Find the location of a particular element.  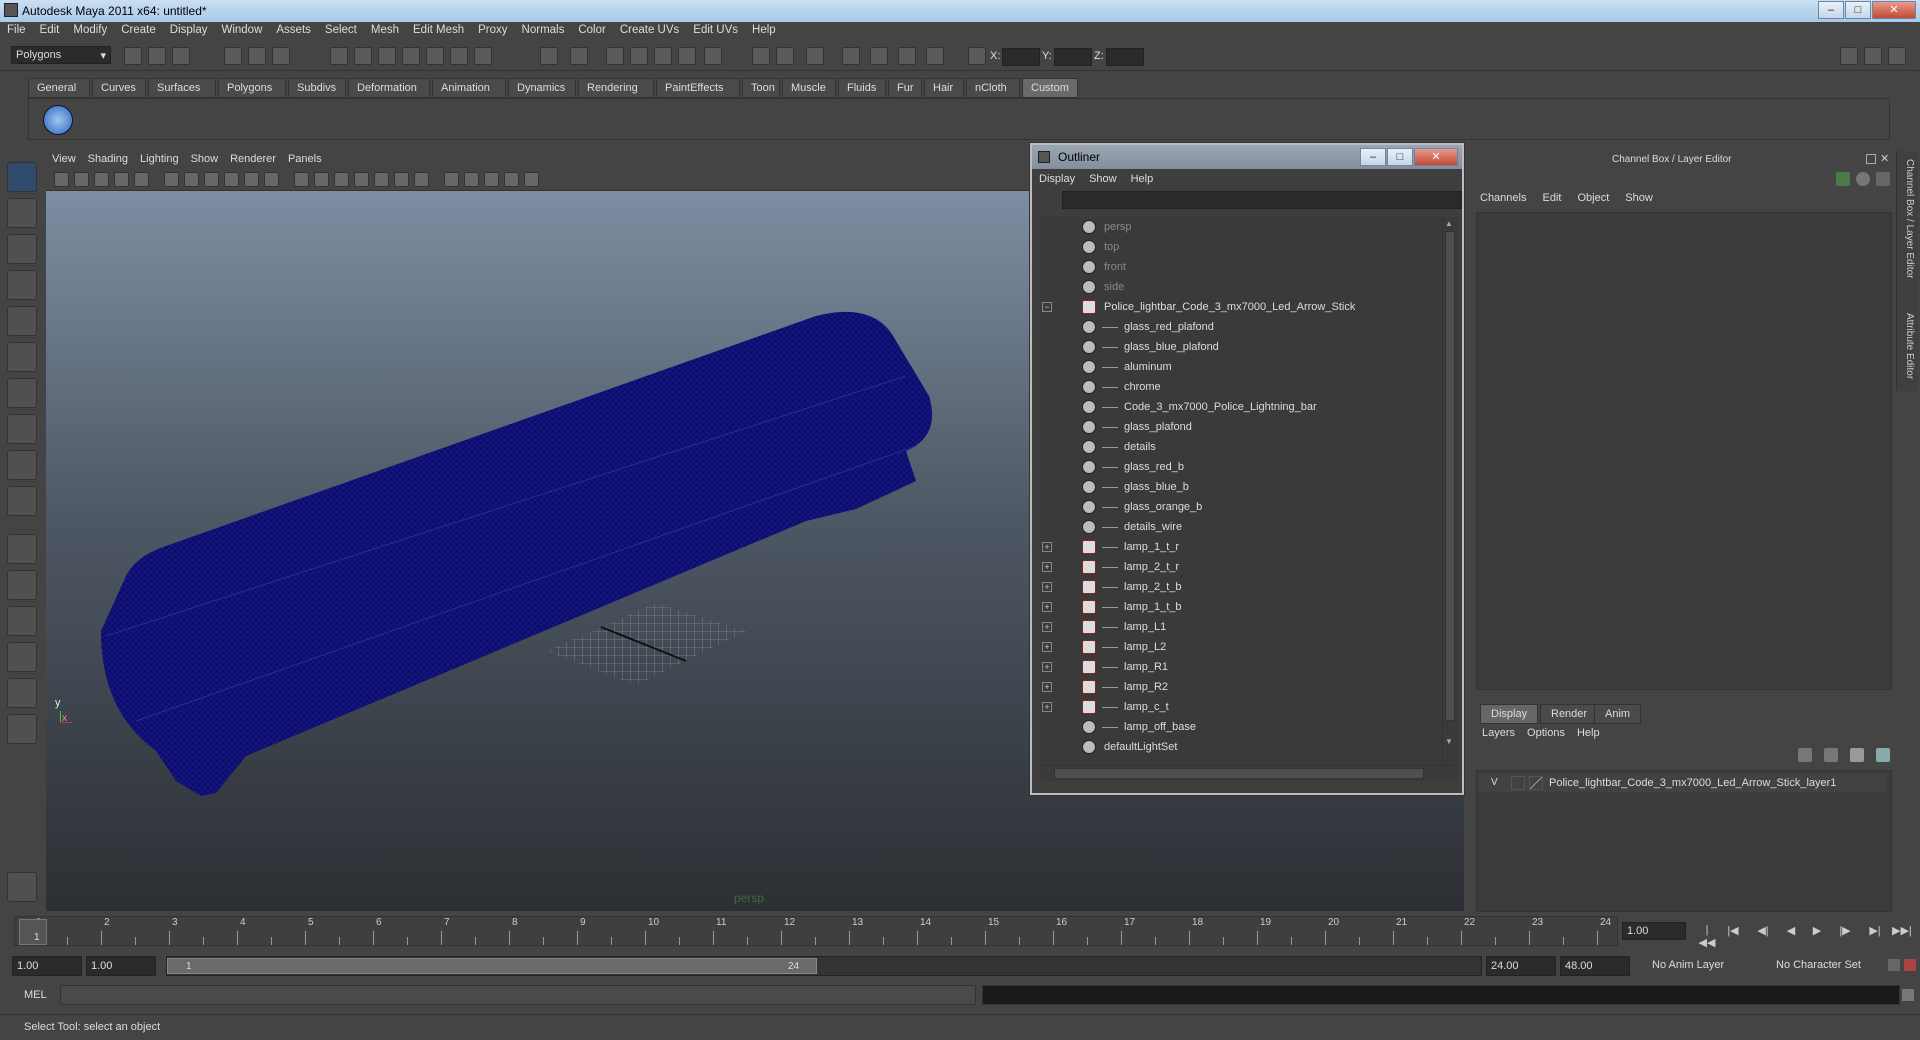

shelf-tab-curves: Curves is located at coordinates (119, 88).